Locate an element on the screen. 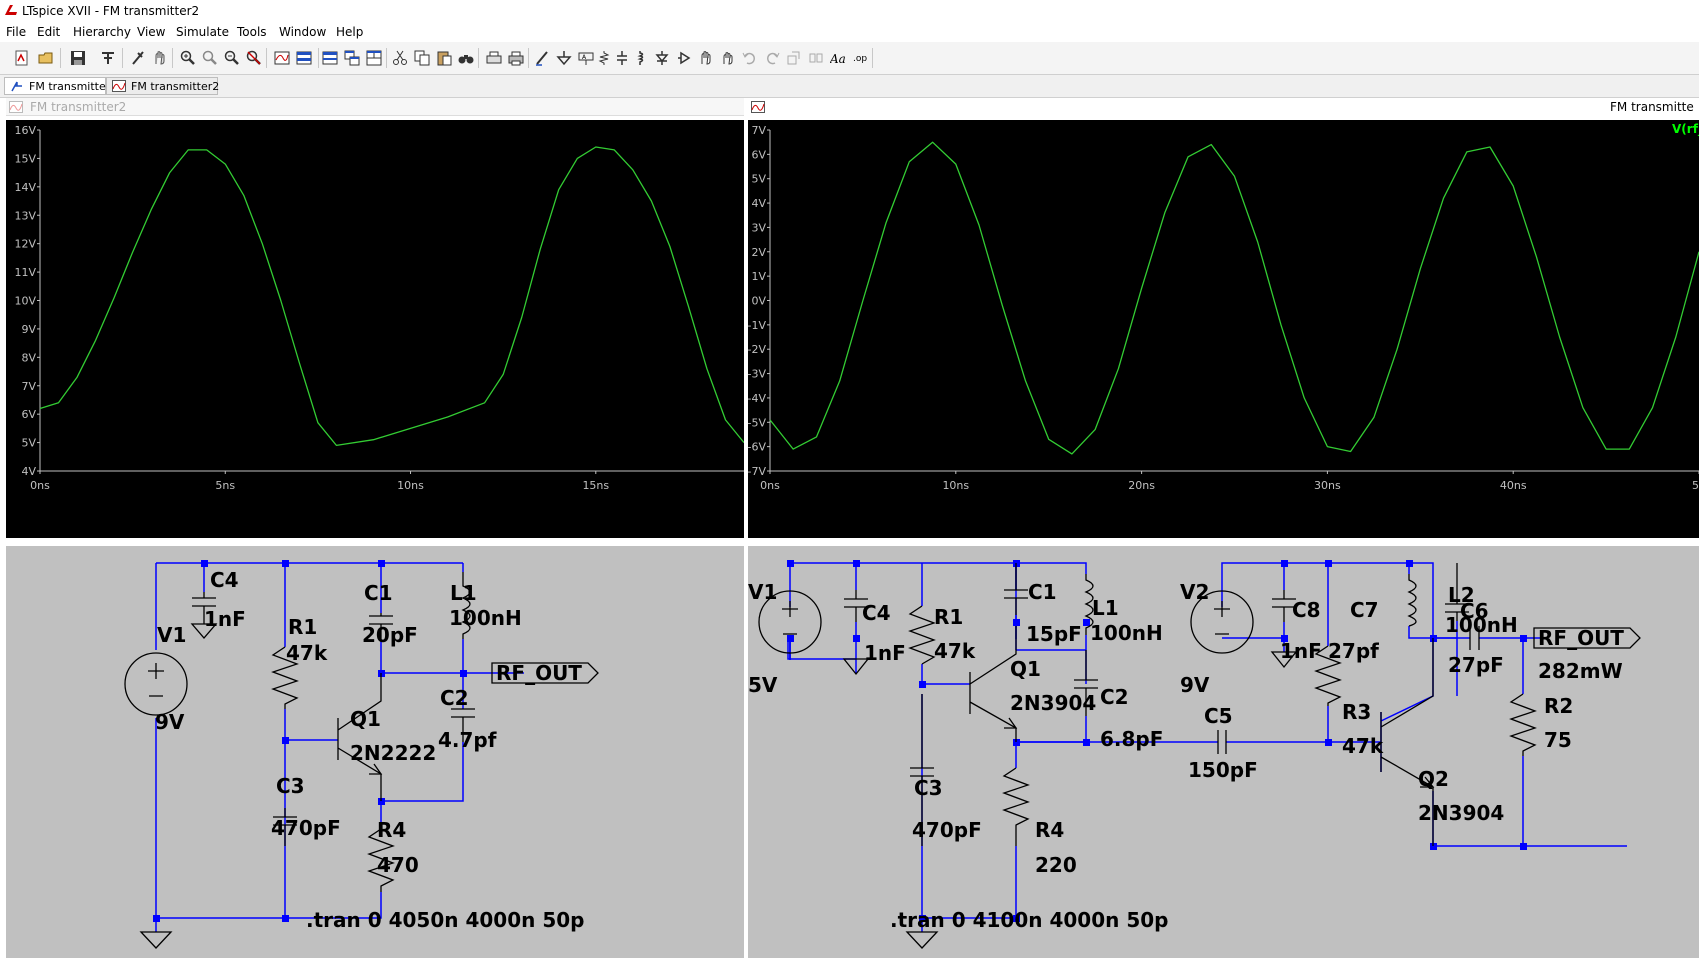 This screenshot has width=1699, height=958. autorange-icon is located at coordinates (282, 58).